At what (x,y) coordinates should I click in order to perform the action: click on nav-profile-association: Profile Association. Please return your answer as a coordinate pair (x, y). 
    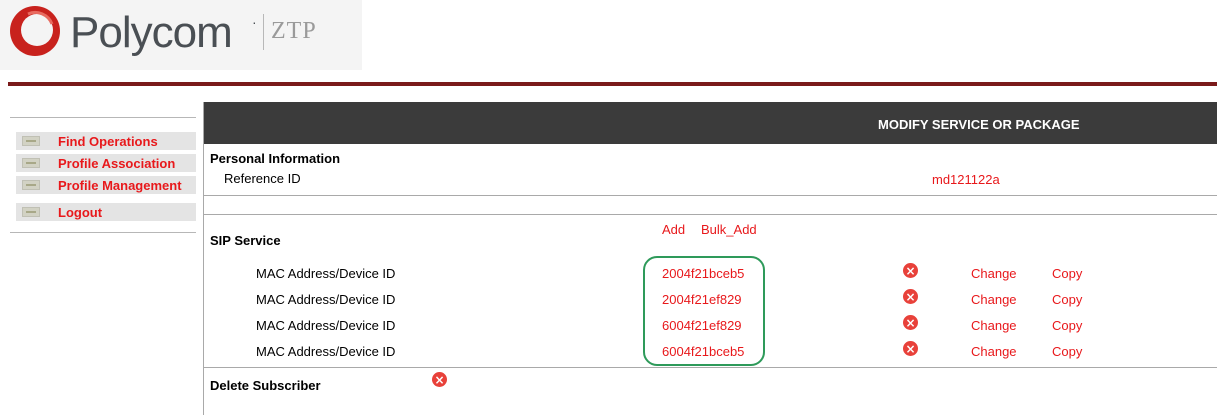
    Looking at the image, I should click on (106, 163).